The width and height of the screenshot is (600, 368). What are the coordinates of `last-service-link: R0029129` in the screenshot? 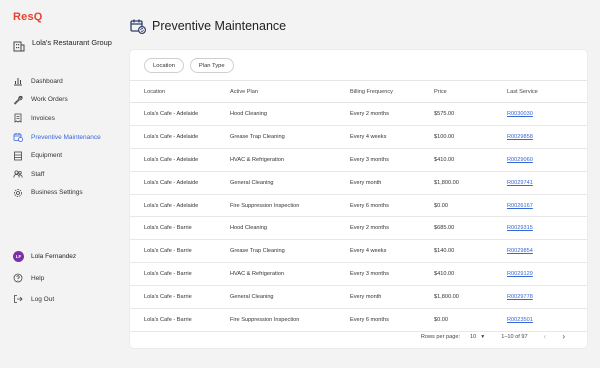 It's located at (520, 274).